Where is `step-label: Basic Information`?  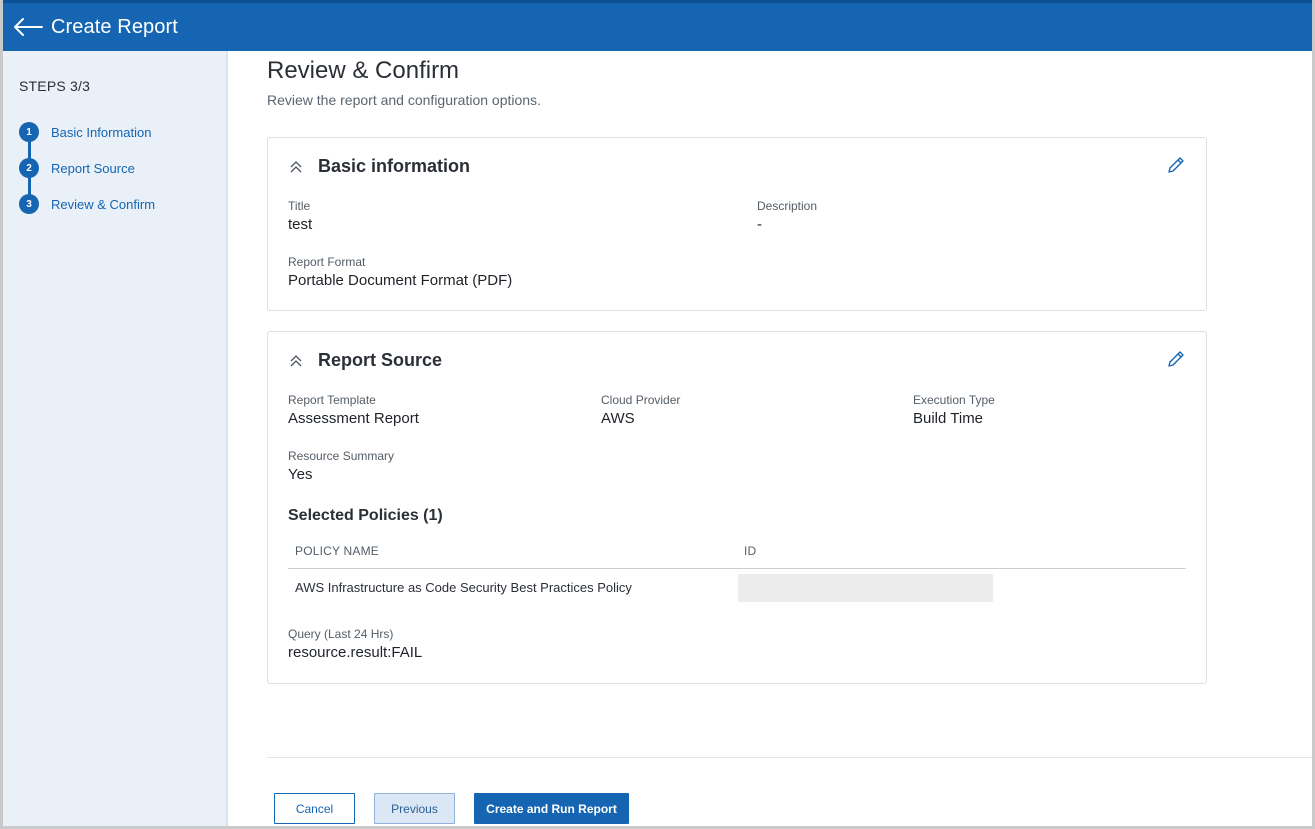
step-label: Basic Information is located at coordinates (101, 132).